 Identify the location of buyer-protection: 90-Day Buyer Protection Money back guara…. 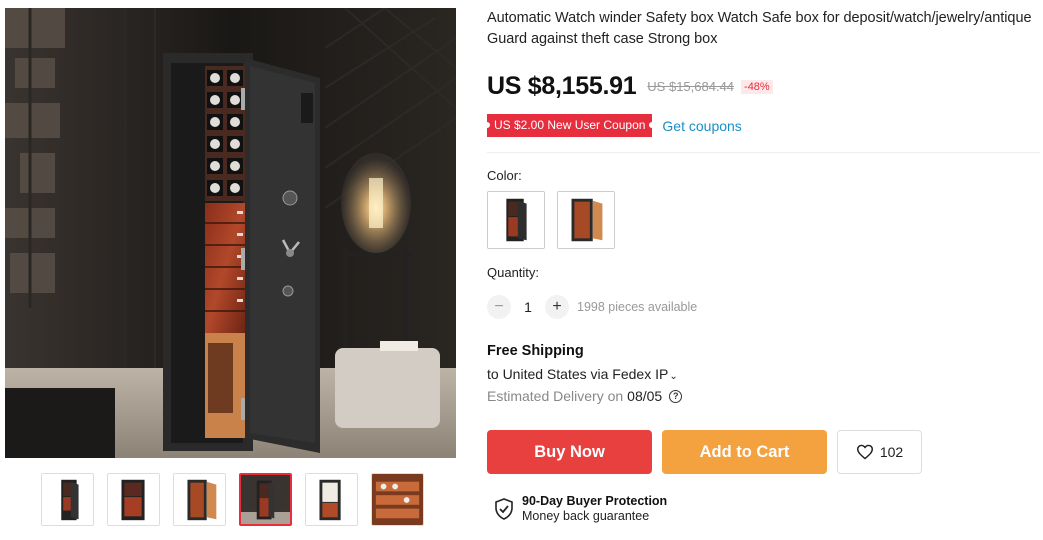
(581, 509).